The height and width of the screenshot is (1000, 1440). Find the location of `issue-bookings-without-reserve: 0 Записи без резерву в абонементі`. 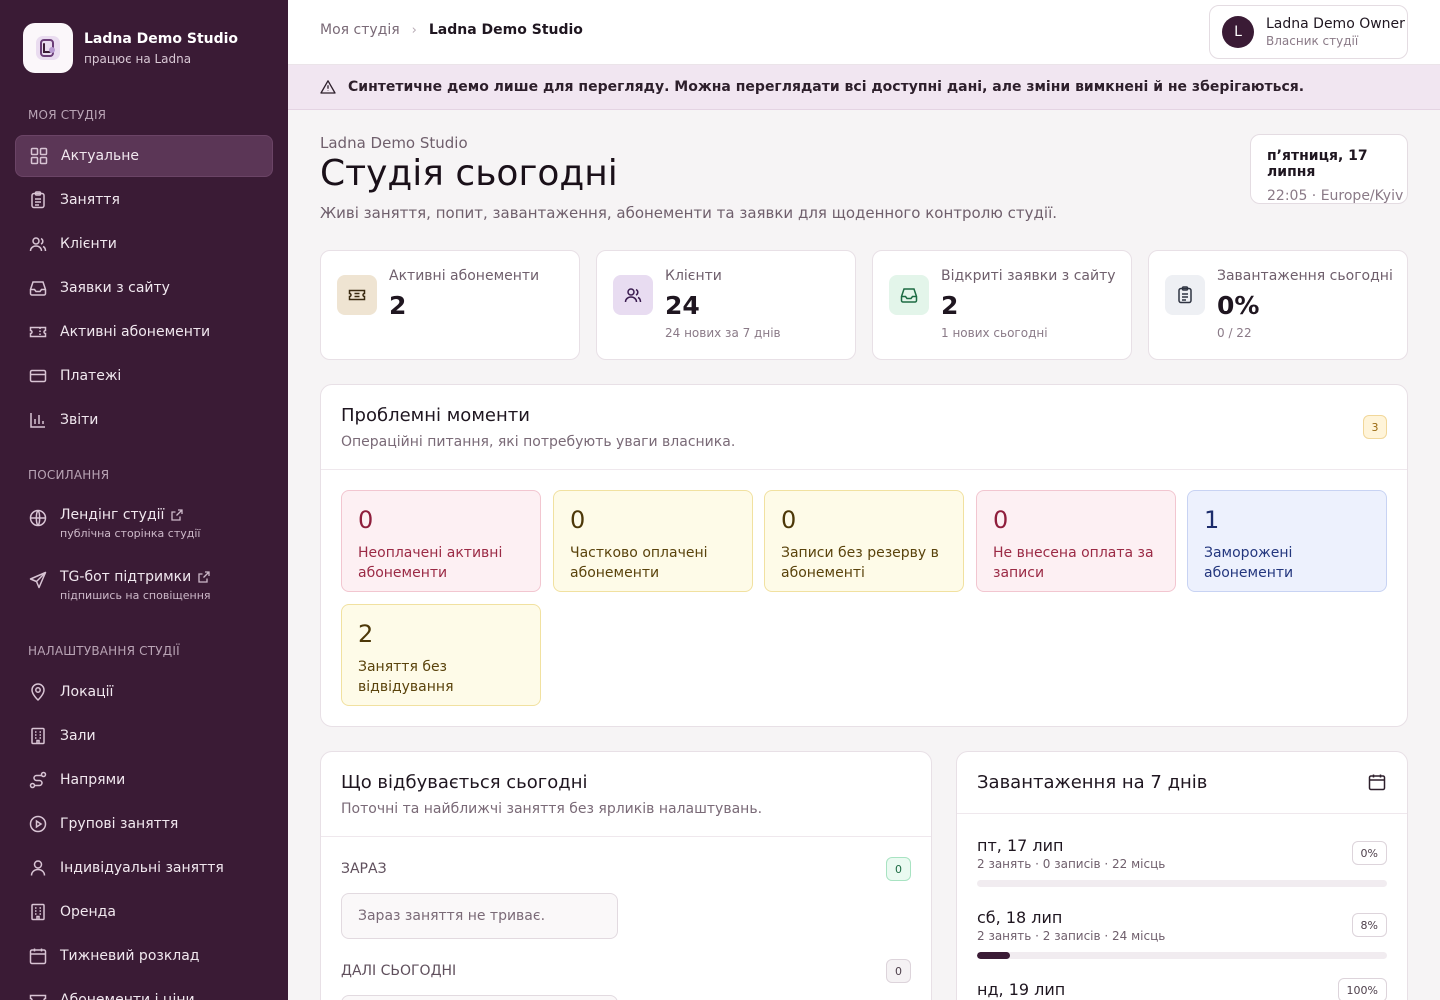

issue-bookings-without-reserve: 0 Записи без резерву в абонементі is located at coordinates (864, 541).